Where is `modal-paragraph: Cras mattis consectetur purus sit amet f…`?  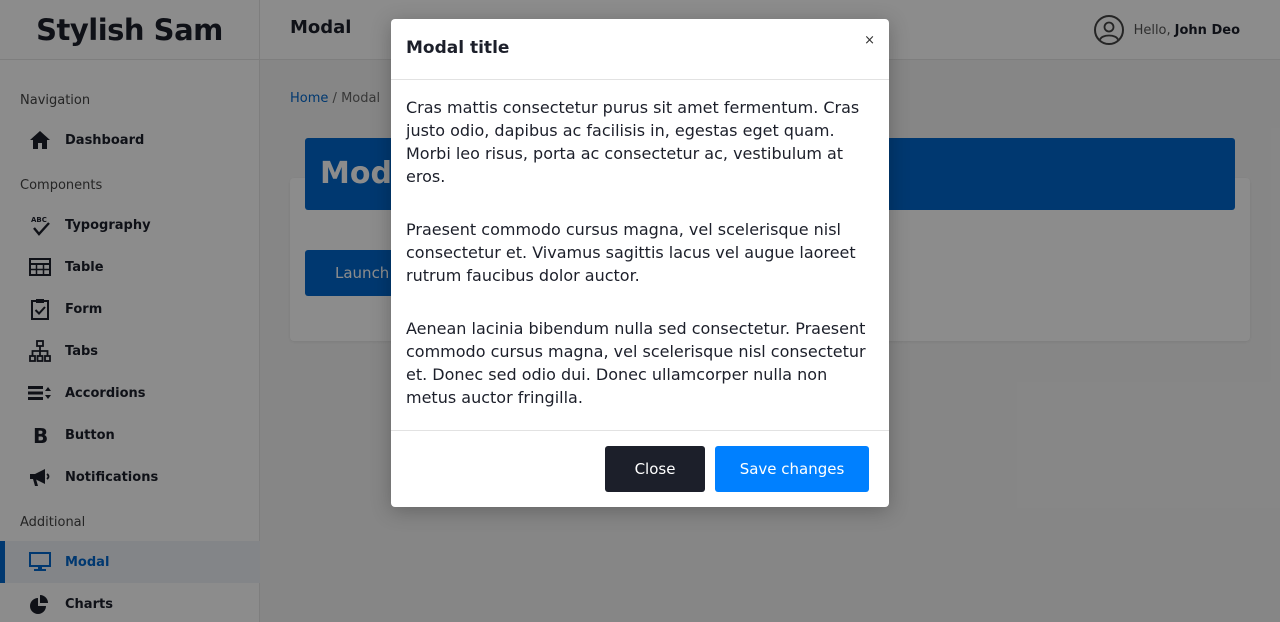 modal-paragraph: Cras mattis consectetur purus sit amet f… is located at coordinates (633, 142).